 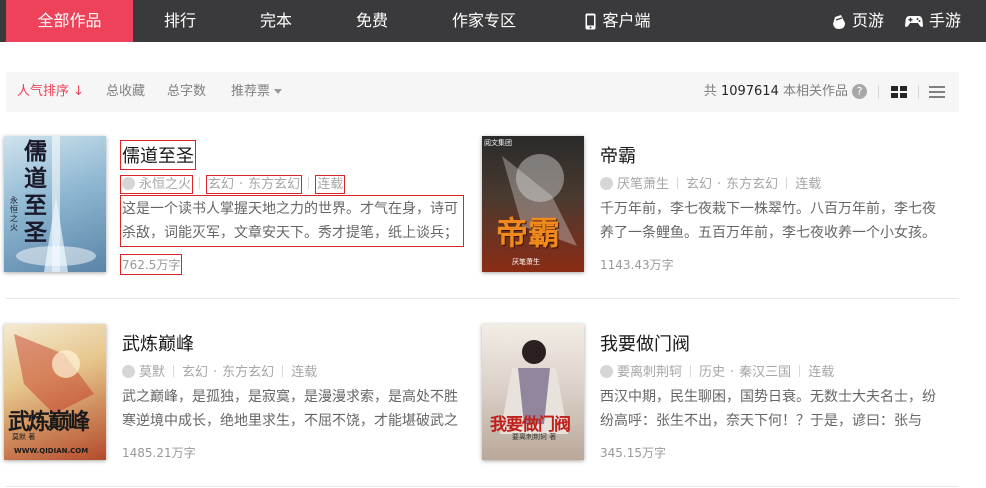 I want to click on nav-all-works: 全部作品, so click(x=69, y=21).